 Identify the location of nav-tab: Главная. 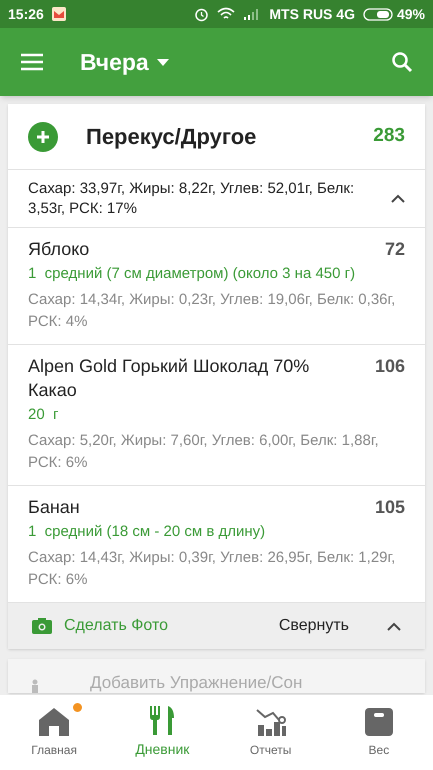
(54, 732).